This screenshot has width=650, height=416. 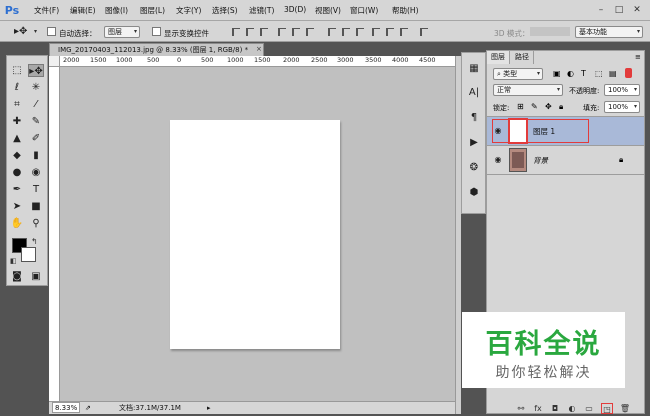 What do you see at coordinates (17, 206) in the screenshot?
I see `path-selection-tool-icon: ➤` at bounding box center [17, 206].